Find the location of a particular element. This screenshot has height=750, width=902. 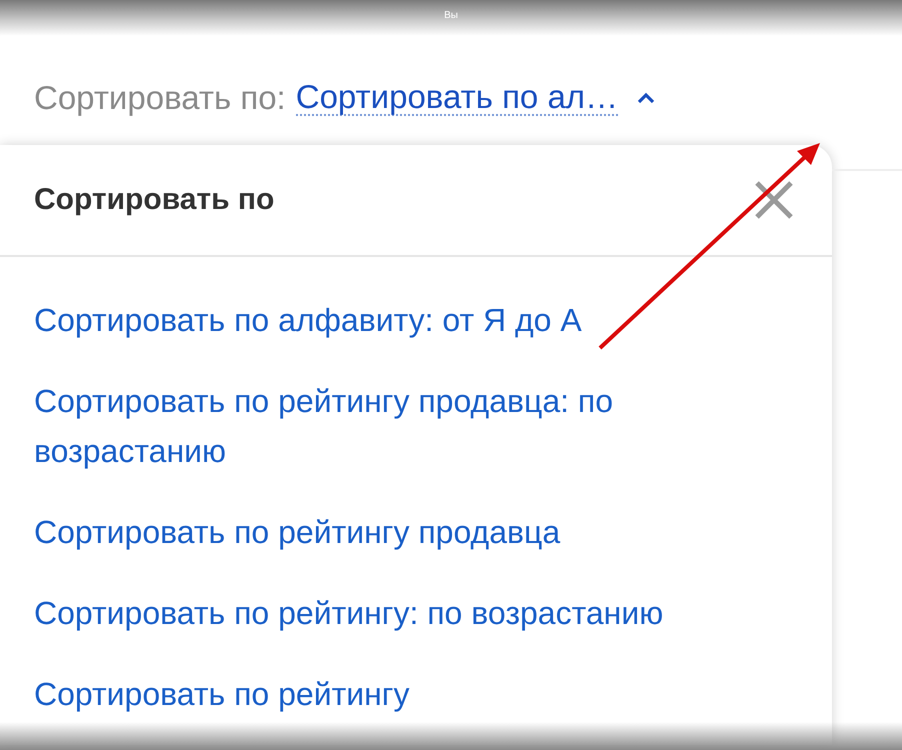

close-icon is located at coordinates (774, 200).